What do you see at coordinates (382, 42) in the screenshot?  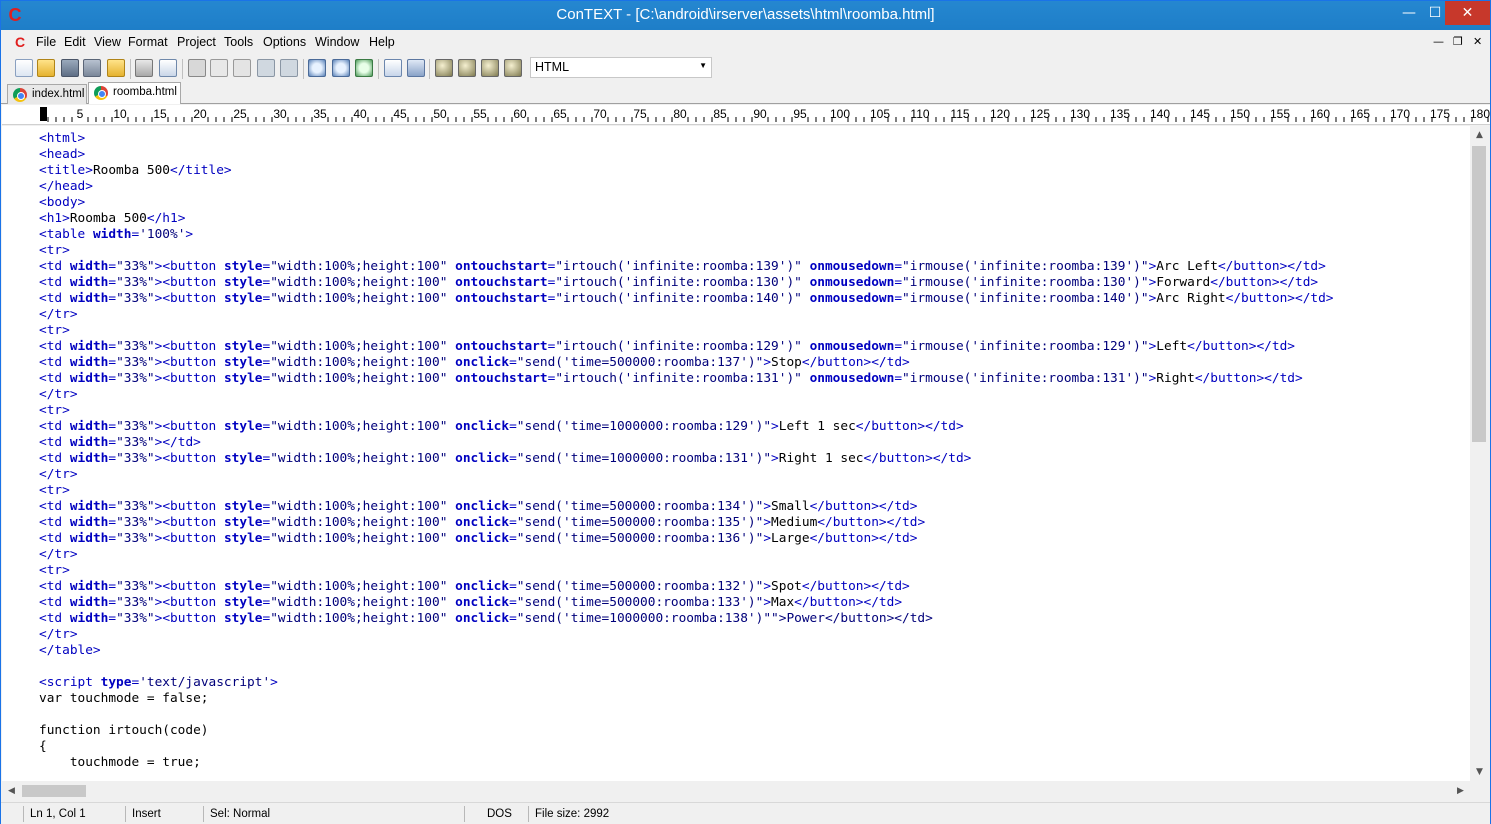 I see `menu-help: Help` at bounding box center [382, 42].